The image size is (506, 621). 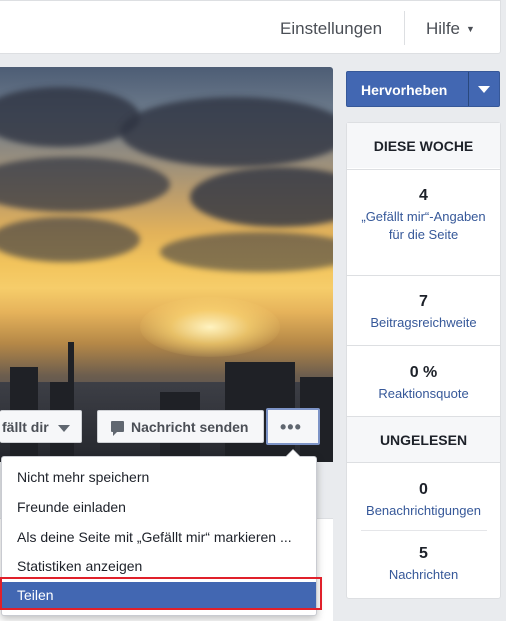 I want to click on more-dots-icon: •••, so click(x=291, y=427).